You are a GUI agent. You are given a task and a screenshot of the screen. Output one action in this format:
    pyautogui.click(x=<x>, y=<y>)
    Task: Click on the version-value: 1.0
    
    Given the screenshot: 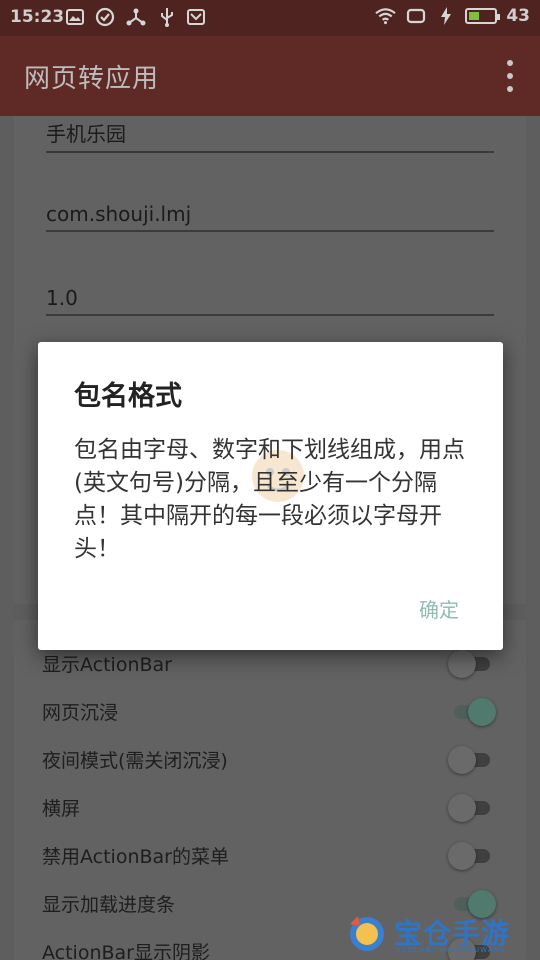 What is the action you would take?
    pyautogui.click(x=62, y=298)
    